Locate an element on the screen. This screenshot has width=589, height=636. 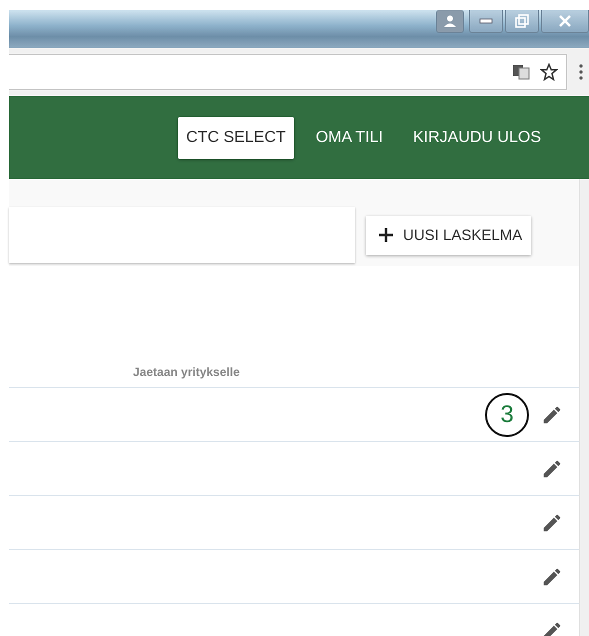
maximize-button is located at coordinates (522, 21).